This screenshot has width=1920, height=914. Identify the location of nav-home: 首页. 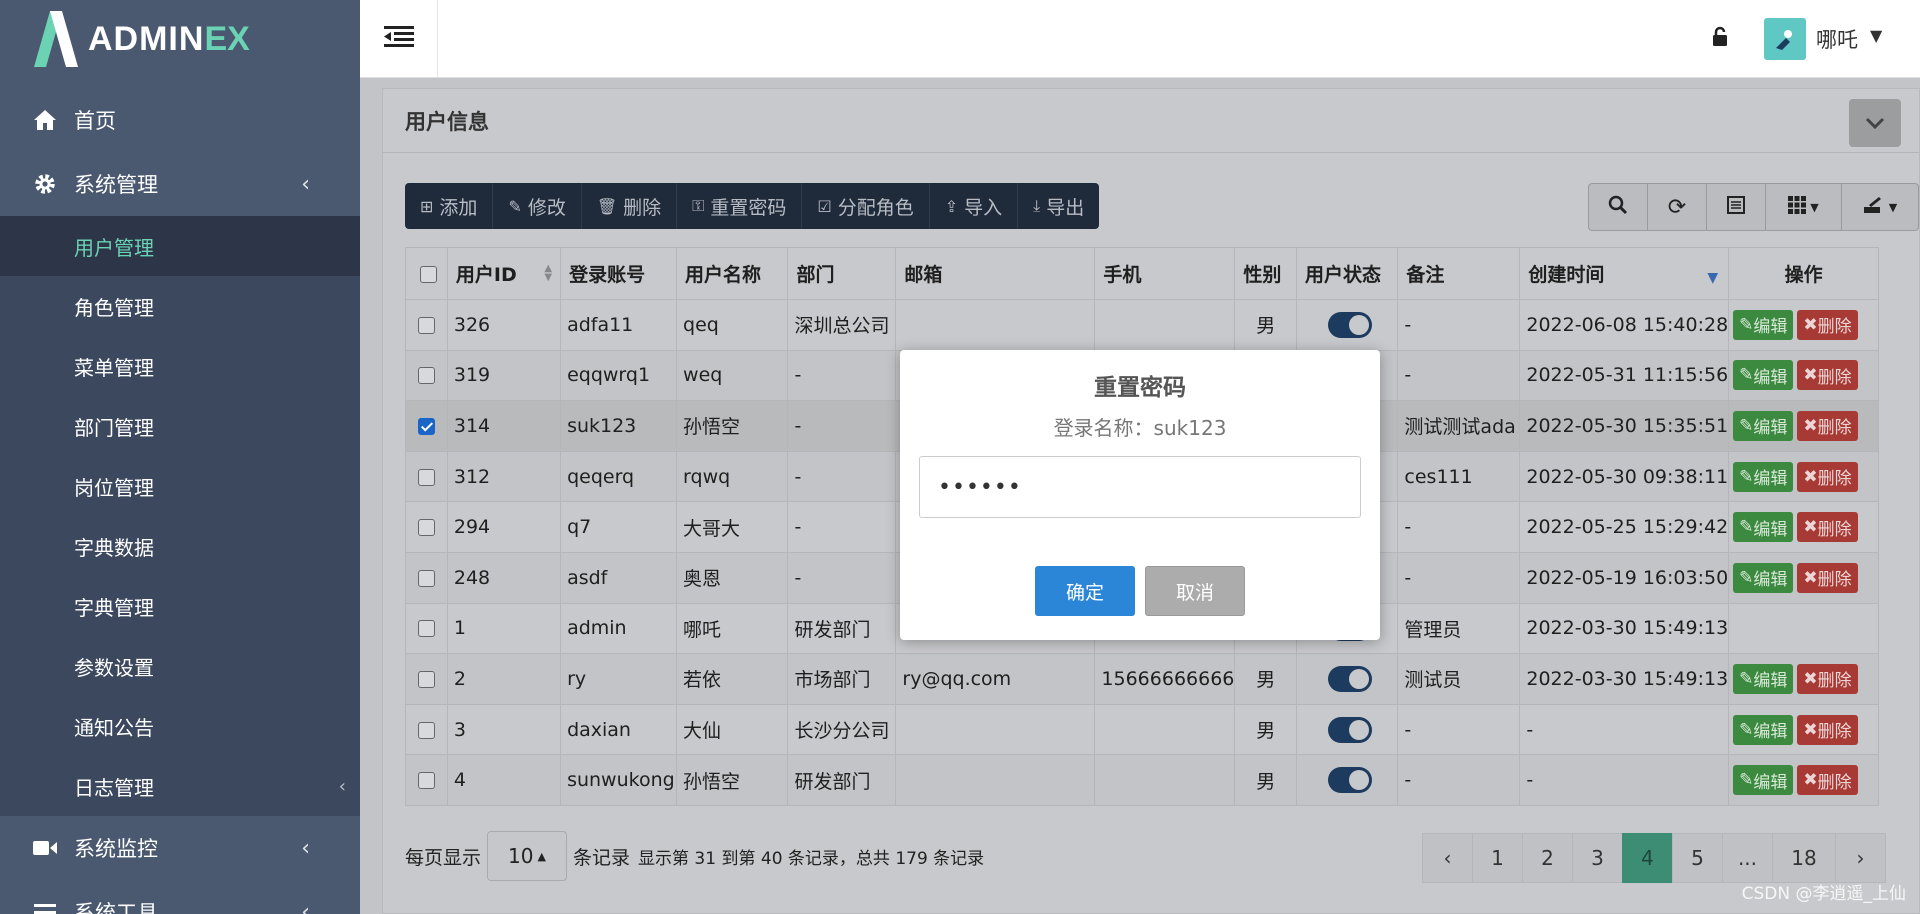
(180, 120).